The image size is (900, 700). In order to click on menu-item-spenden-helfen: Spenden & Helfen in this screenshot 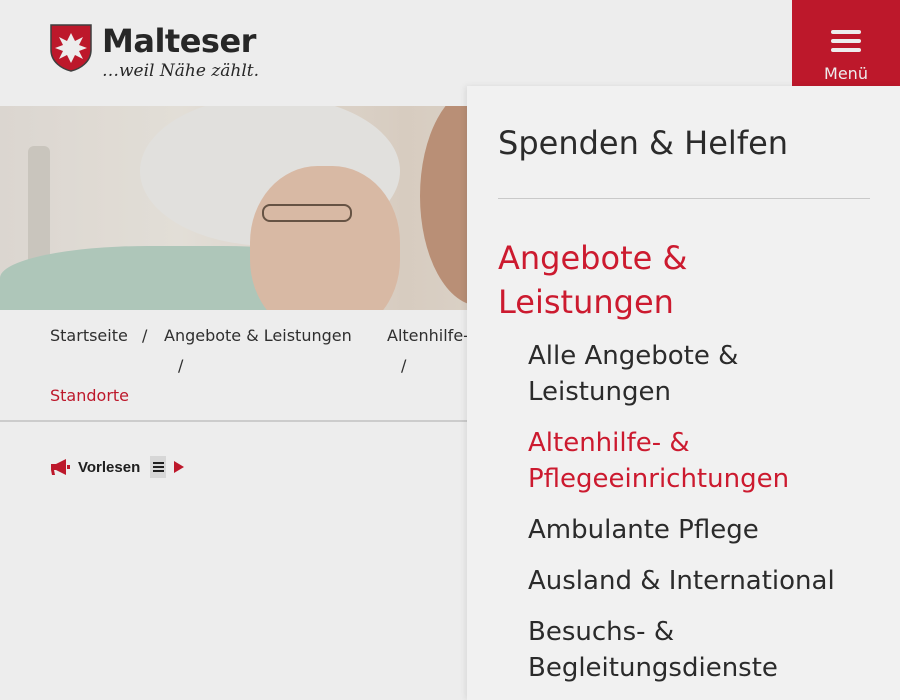, I will do `click(643, 143)`.